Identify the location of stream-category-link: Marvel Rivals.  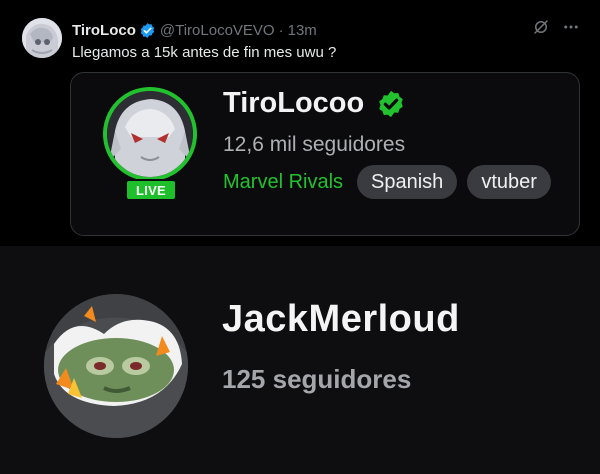
(283, 182).